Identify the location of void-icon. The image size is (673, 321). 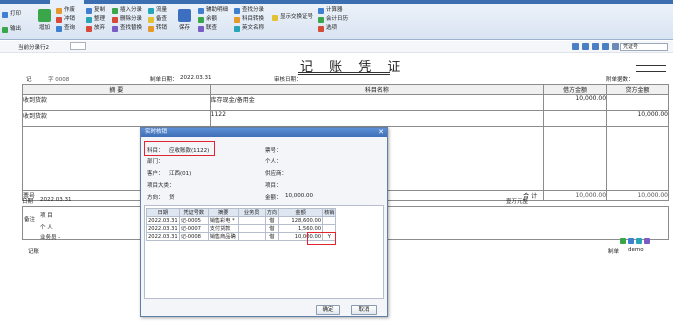
(59, 10).